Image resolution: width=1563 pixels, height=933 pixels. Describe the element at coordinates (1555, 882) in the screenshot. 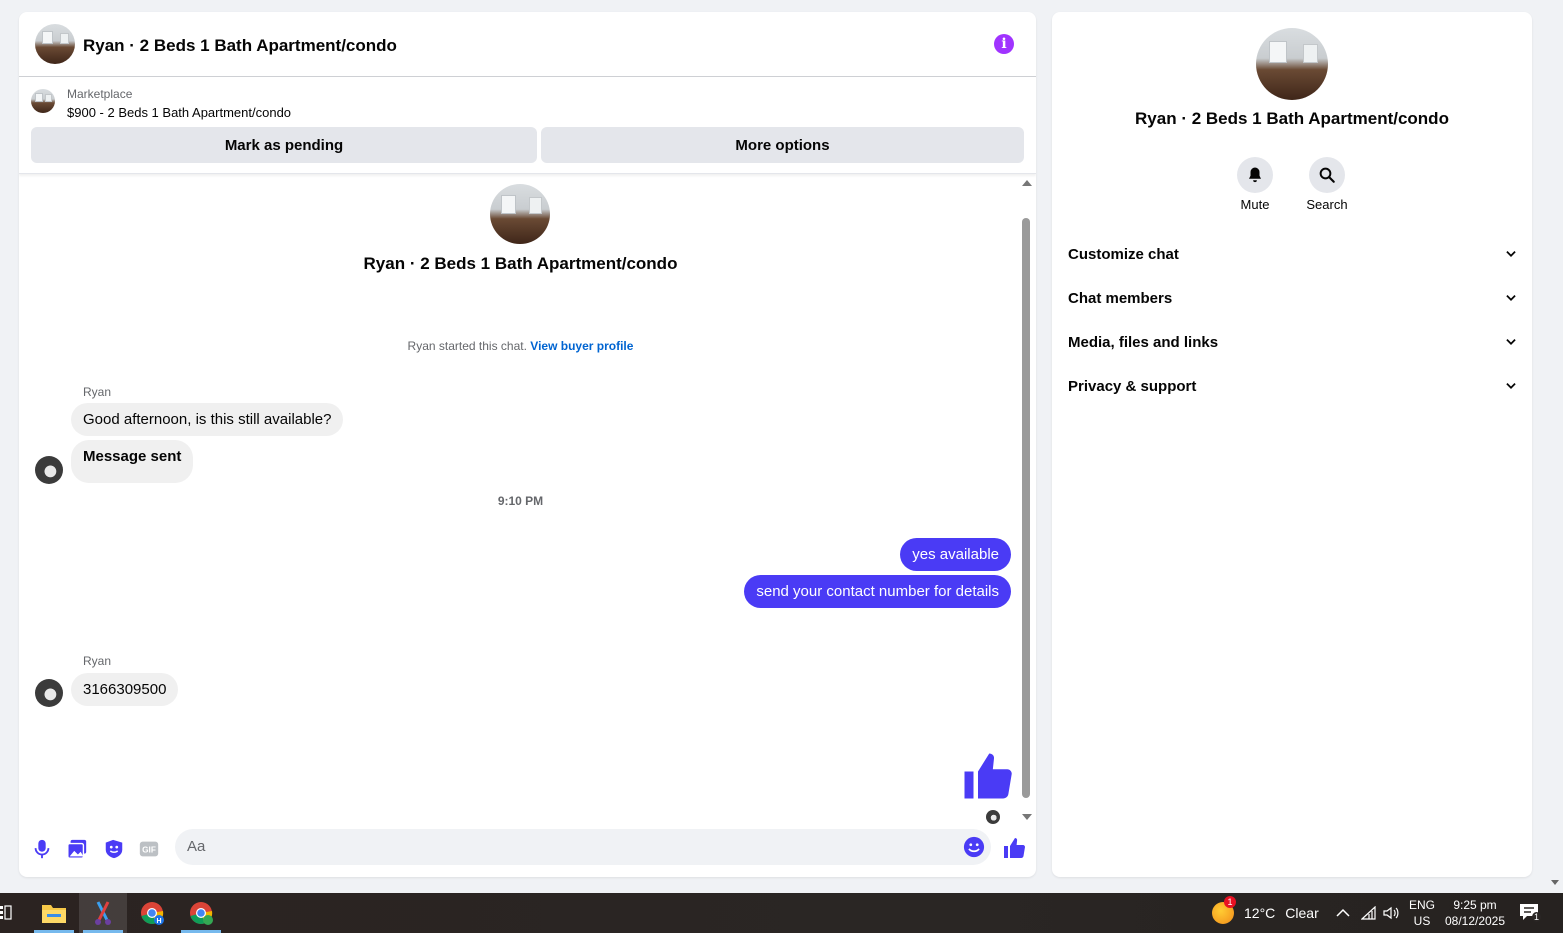

I see `page-scroll-down-arrow` at that location.